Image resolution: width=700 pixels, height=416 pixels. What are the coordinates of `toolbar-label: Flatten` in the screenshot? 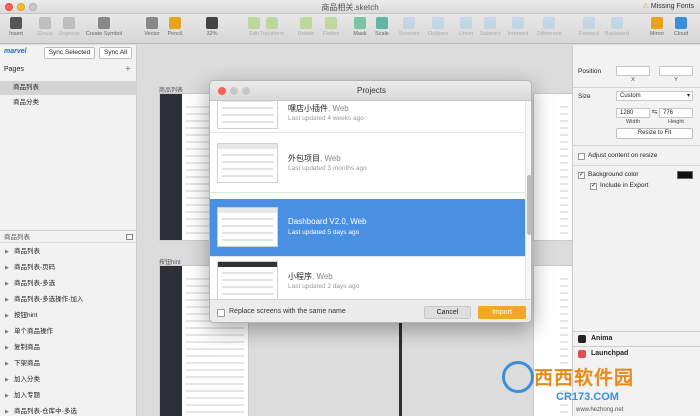 It's located at (331, 34).